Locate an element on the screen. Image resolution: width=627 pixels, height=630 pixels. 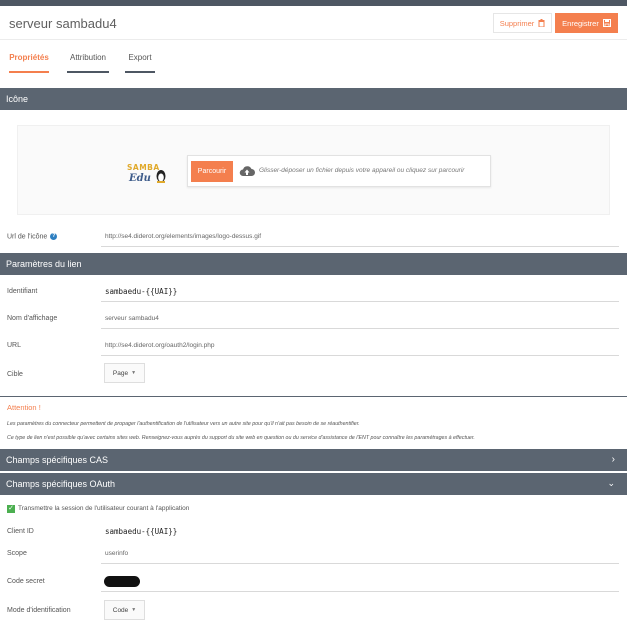
floppy-icon is located at coordinates (606, 23).